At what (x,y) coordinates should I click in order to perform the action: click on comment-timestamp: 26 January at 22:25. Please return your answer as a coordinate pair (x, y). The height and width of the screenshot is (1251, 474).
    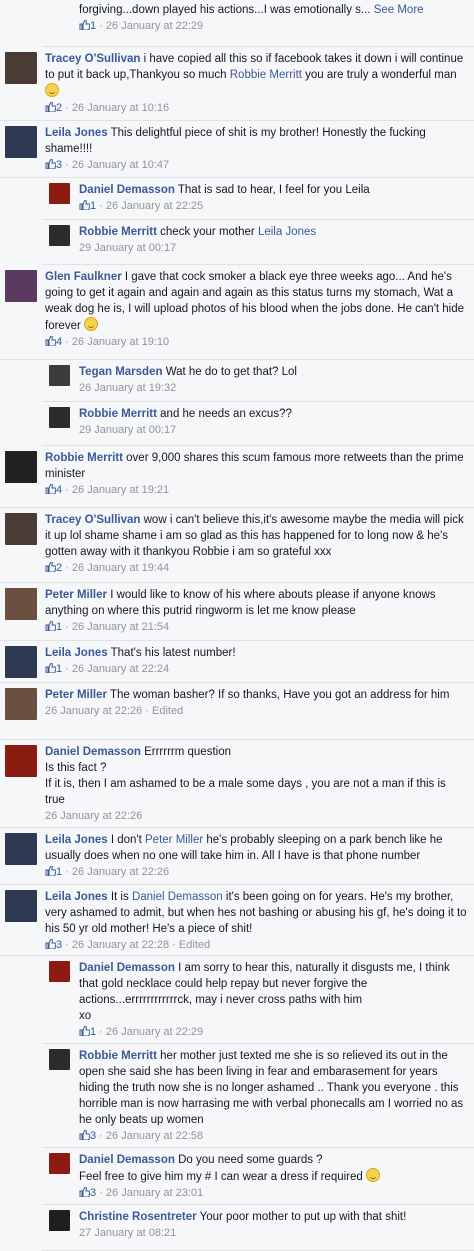
    Looking at the image, I should click on (154, 206).